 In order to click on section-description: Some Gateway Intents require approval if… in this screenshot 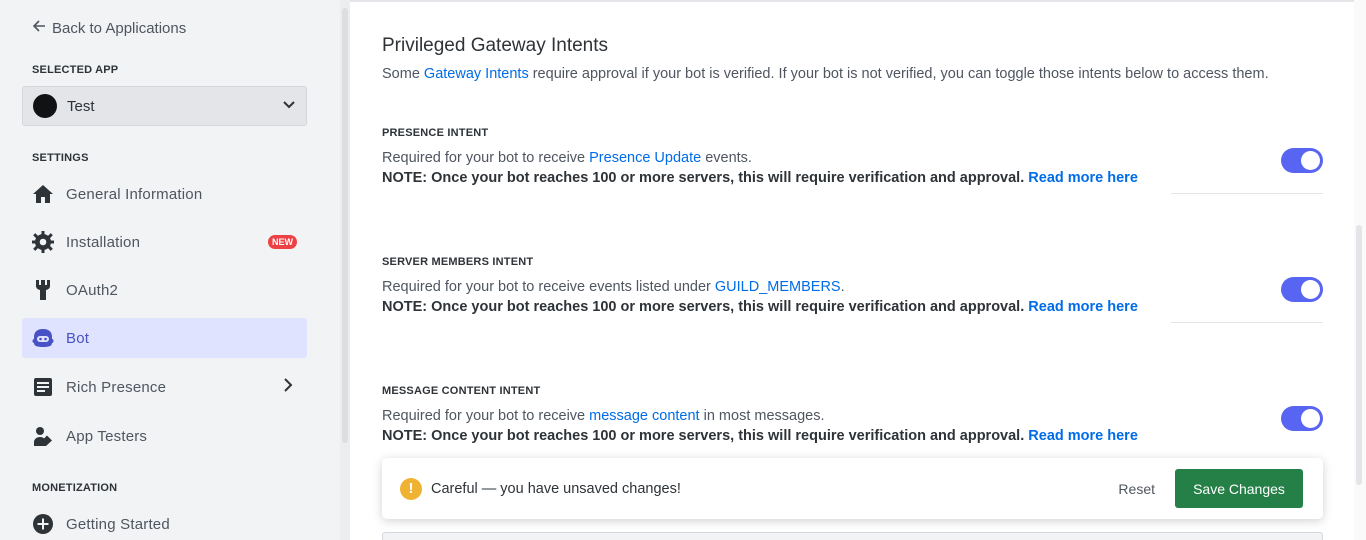, I will do `click(825, 74)`.